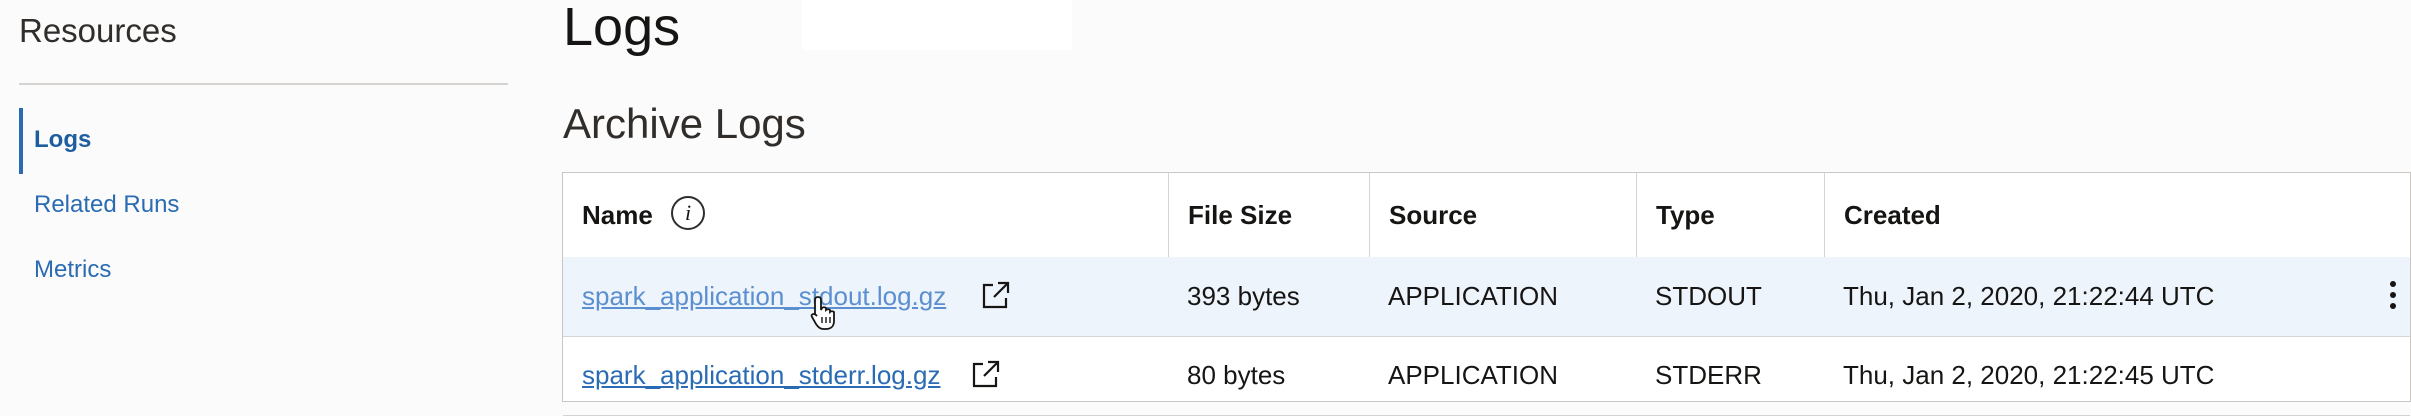 The image size is (2411, 416). Describe the element at coordinates (684, 123) in the screenshot. I see `section-title: Archive Logs` at that location.